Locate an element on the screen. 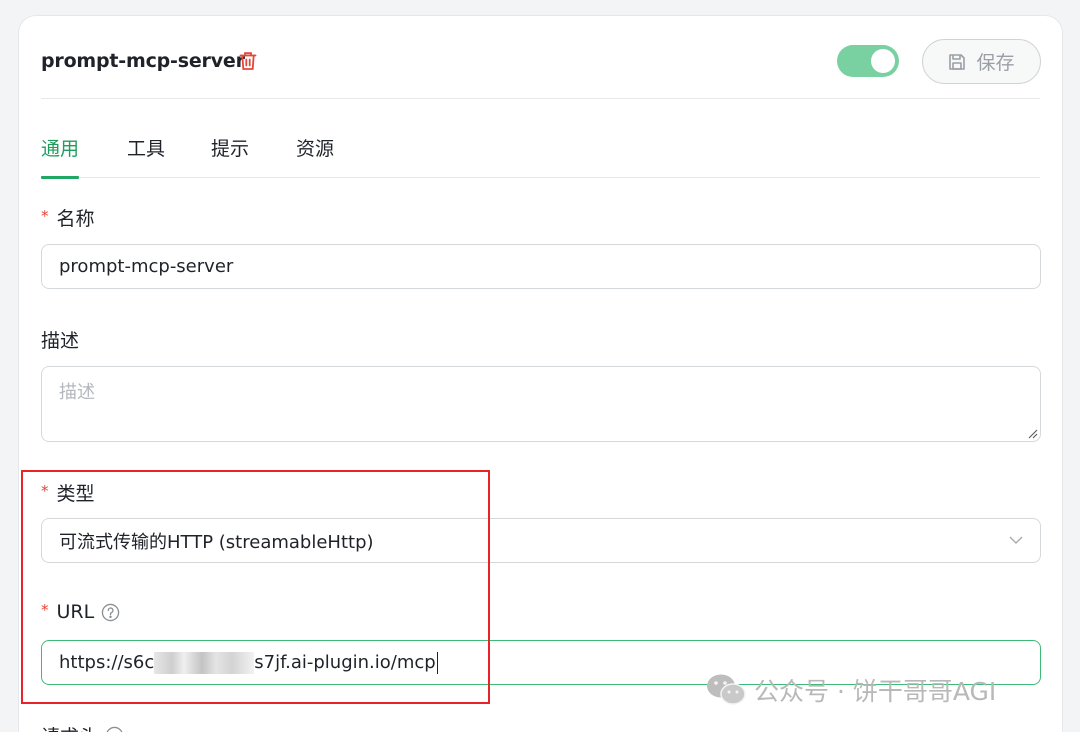 Image resolution: width=1080 pixels, height=732 pixels. resize-handle-icon is located at coordinates (1032, 433).